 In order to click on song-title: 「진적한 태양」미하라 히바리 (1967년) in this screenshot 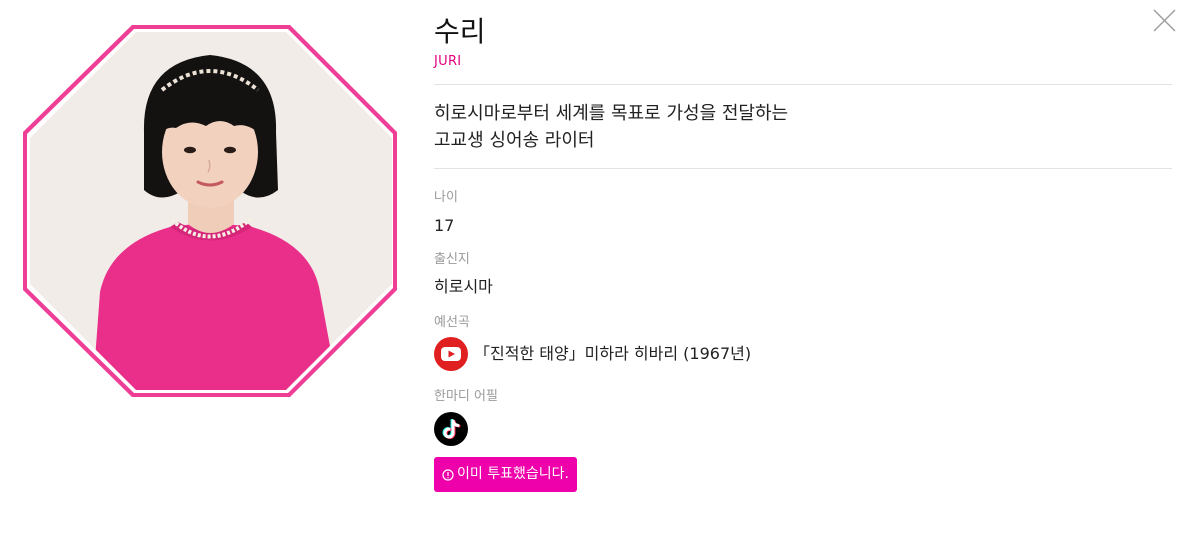, I will do `click(613, 353)`.